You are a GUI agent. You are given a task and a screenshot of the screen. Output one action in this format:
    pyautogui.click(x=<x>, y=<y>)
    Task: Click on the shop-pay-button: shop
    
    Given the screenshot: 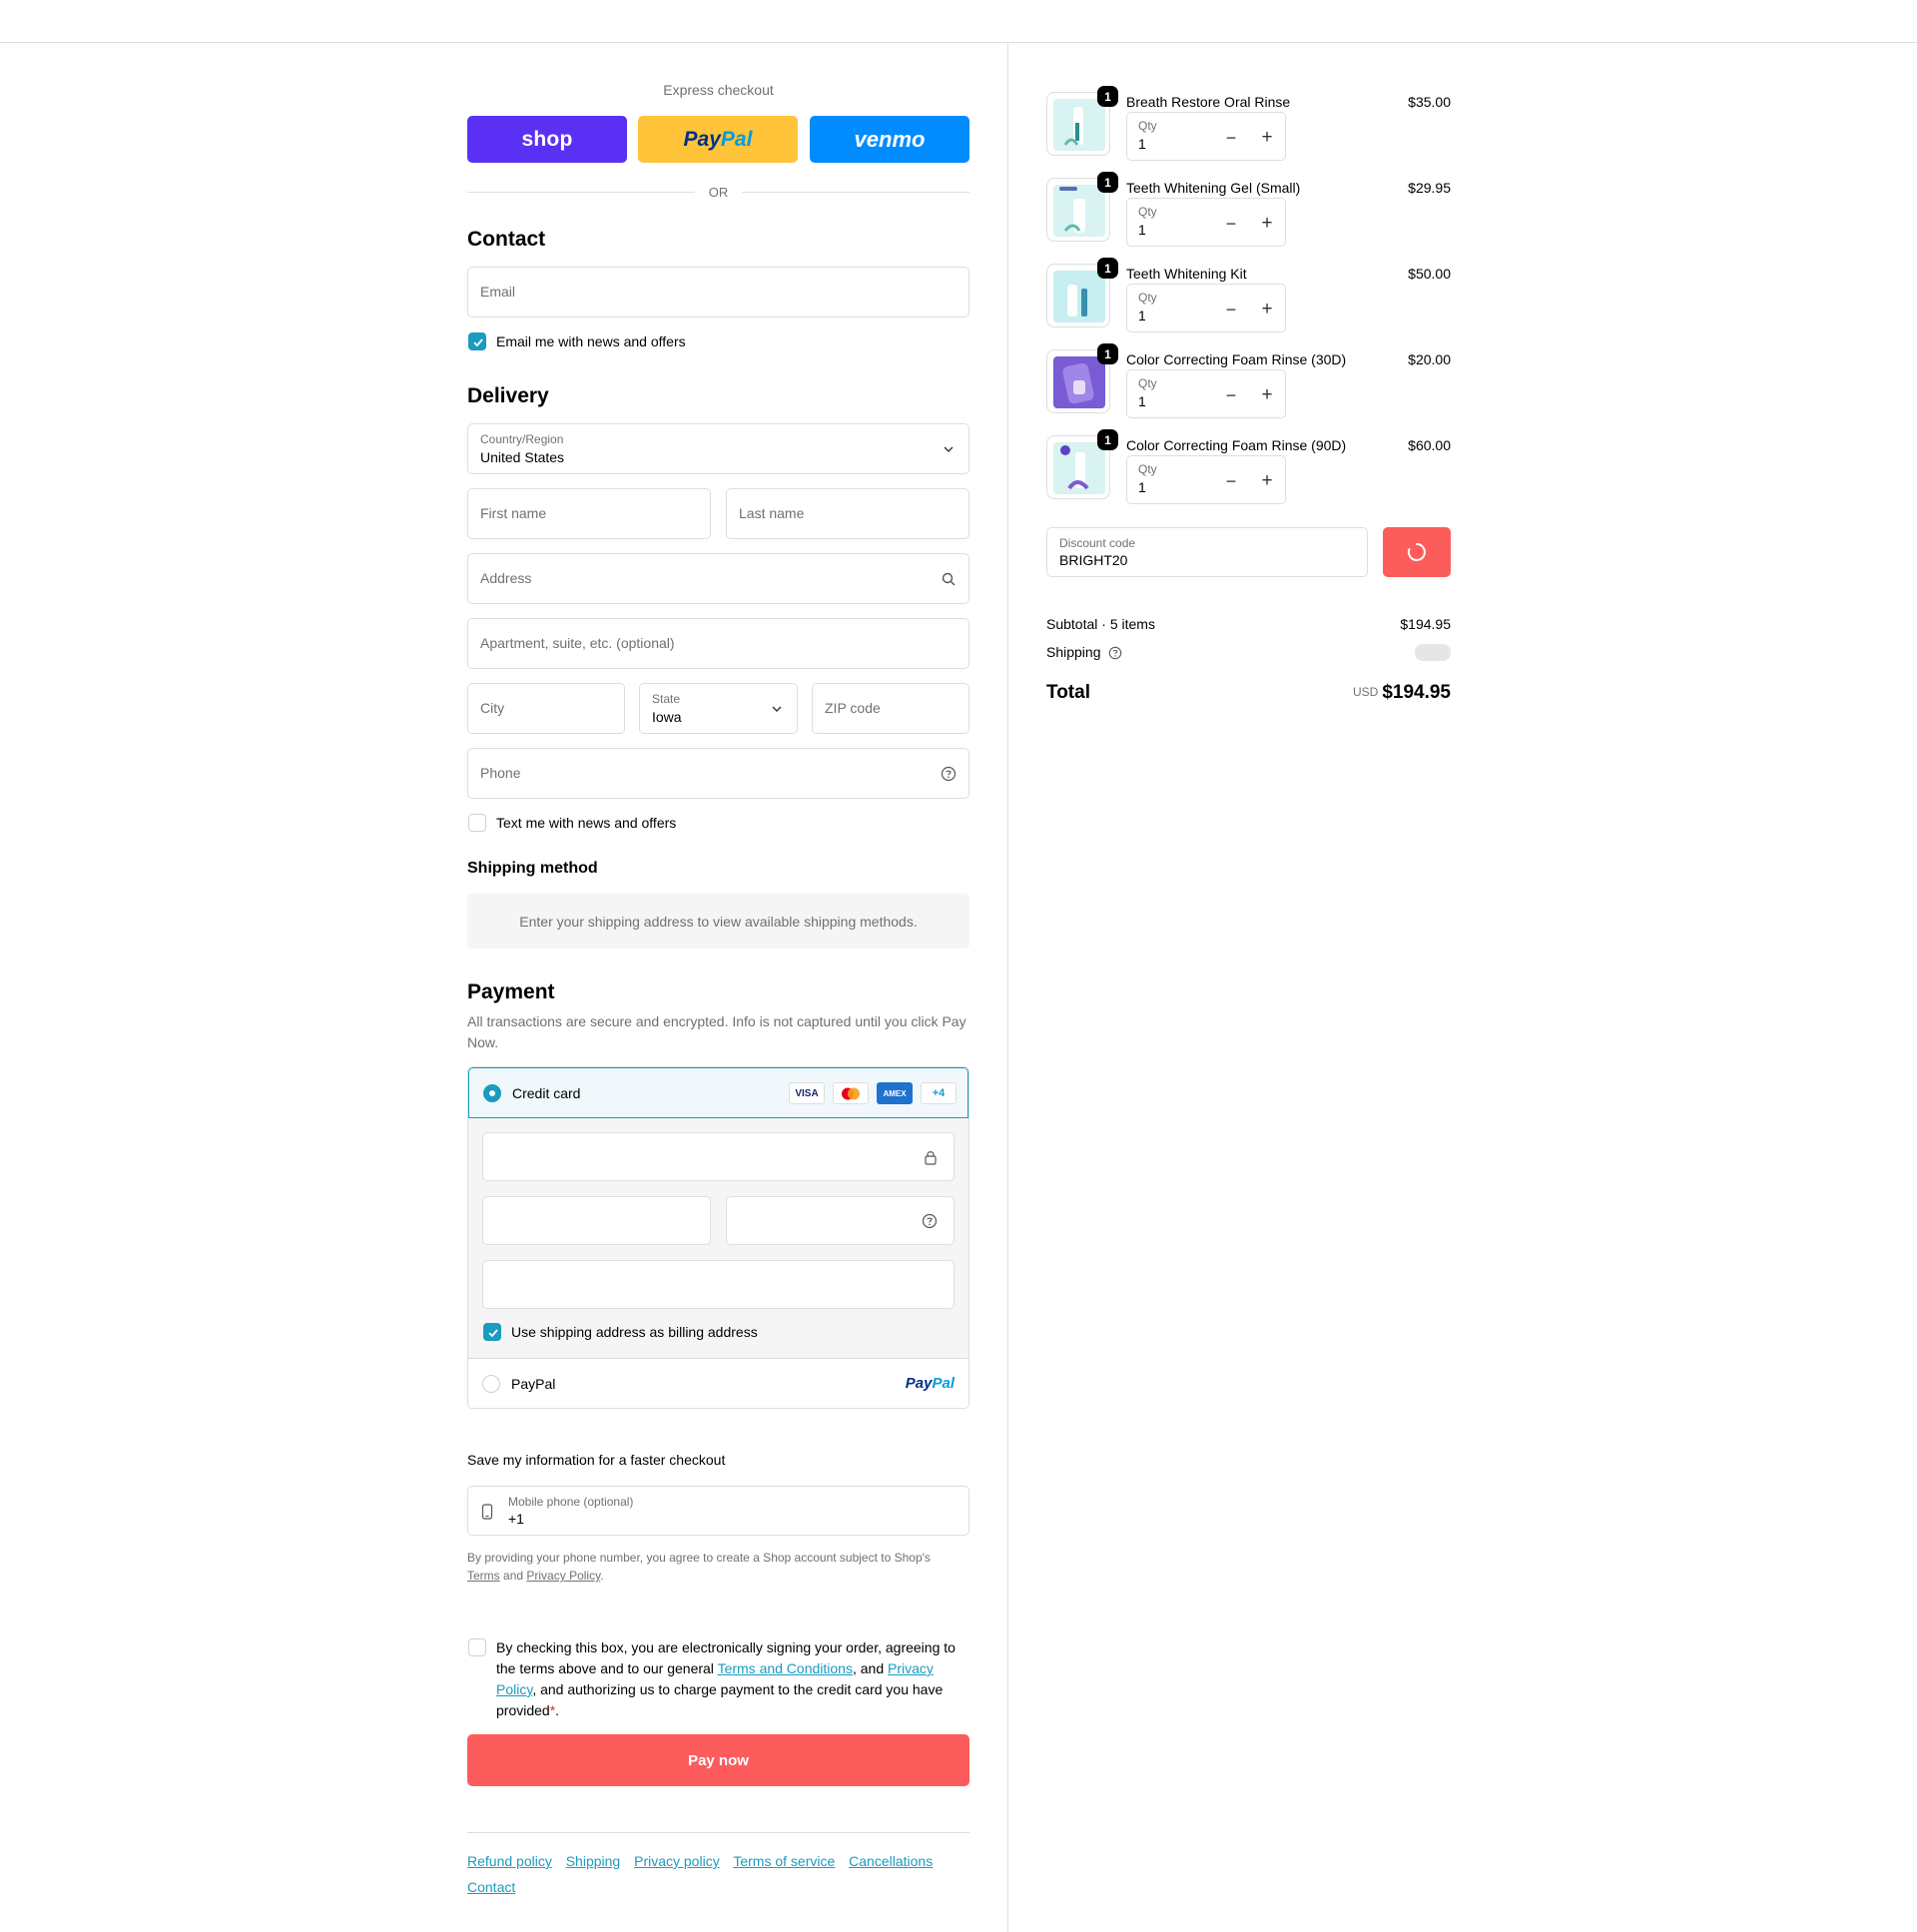 What is the action you would take?
    pyautogui.click(x=547, y=139)
    